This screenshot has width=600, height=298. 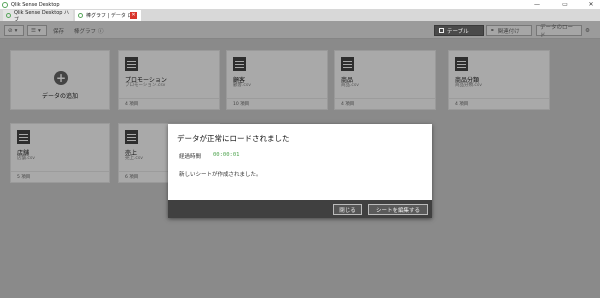 I want to click on toolbar: ⊘ ▾ ☰ ▾ 保存 棒グラフ ⓘ テーブル ⚭ 関連付け データのロード ⚙, so click(x=300, y=30).